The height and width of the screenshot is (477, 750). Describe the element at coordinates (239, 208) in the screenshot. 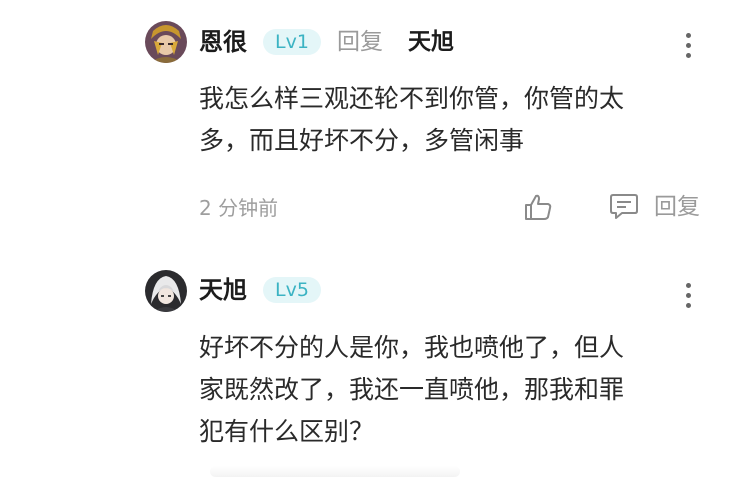

I see `comment-time: 2 分钟前` at that location.